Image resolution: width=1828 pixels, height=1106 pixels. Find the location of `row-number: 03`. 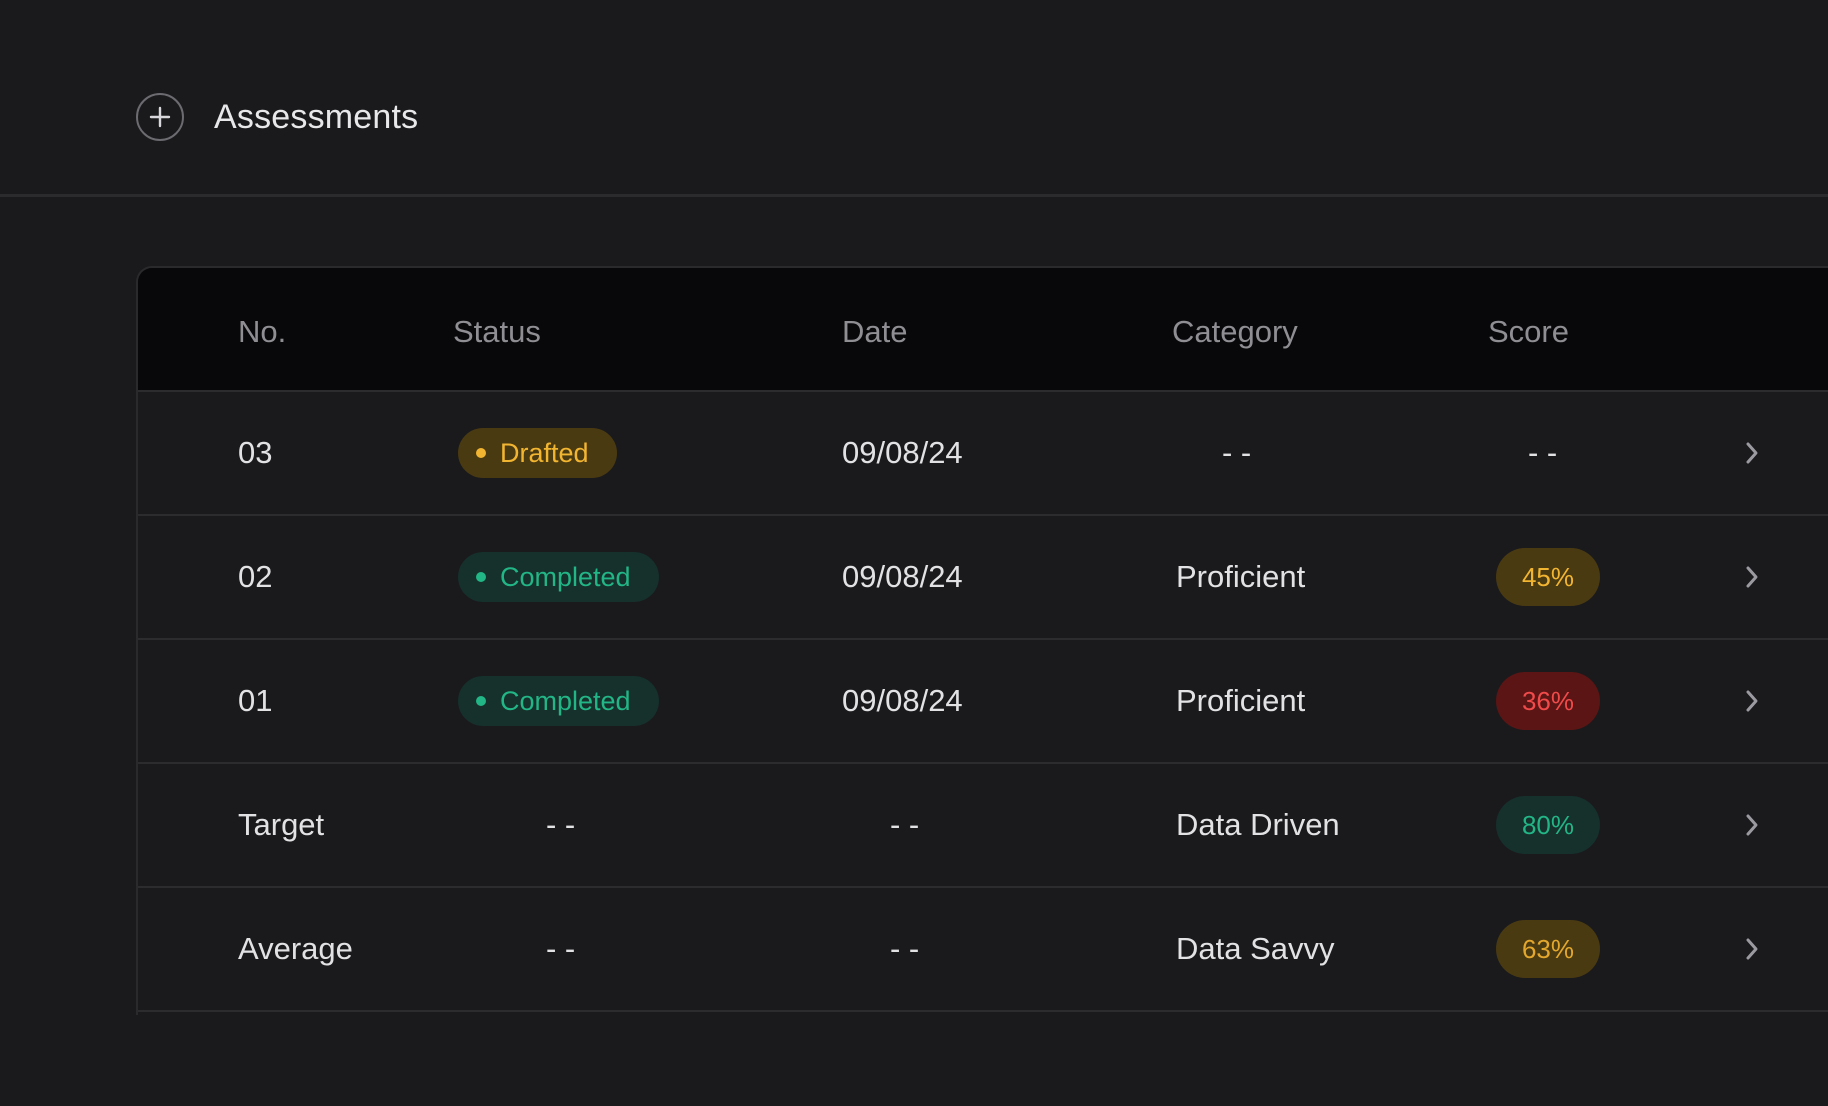

row-number: 03 is located at coordinates (255, 452).